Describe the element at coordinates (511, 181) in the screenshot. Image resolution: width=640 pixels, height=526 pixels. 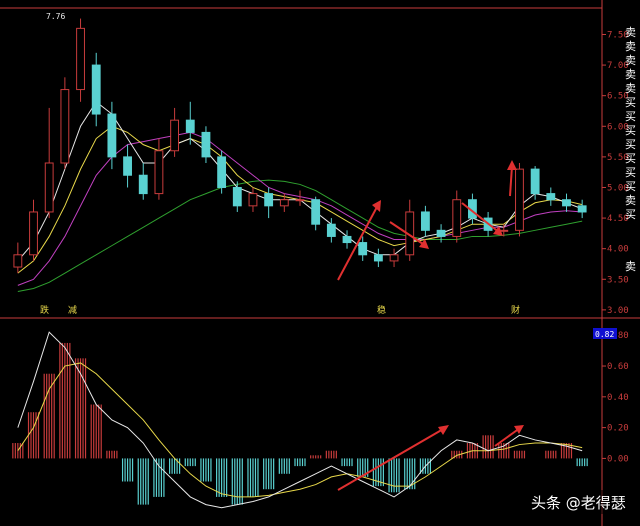
I see `trend-arrow` at that location.